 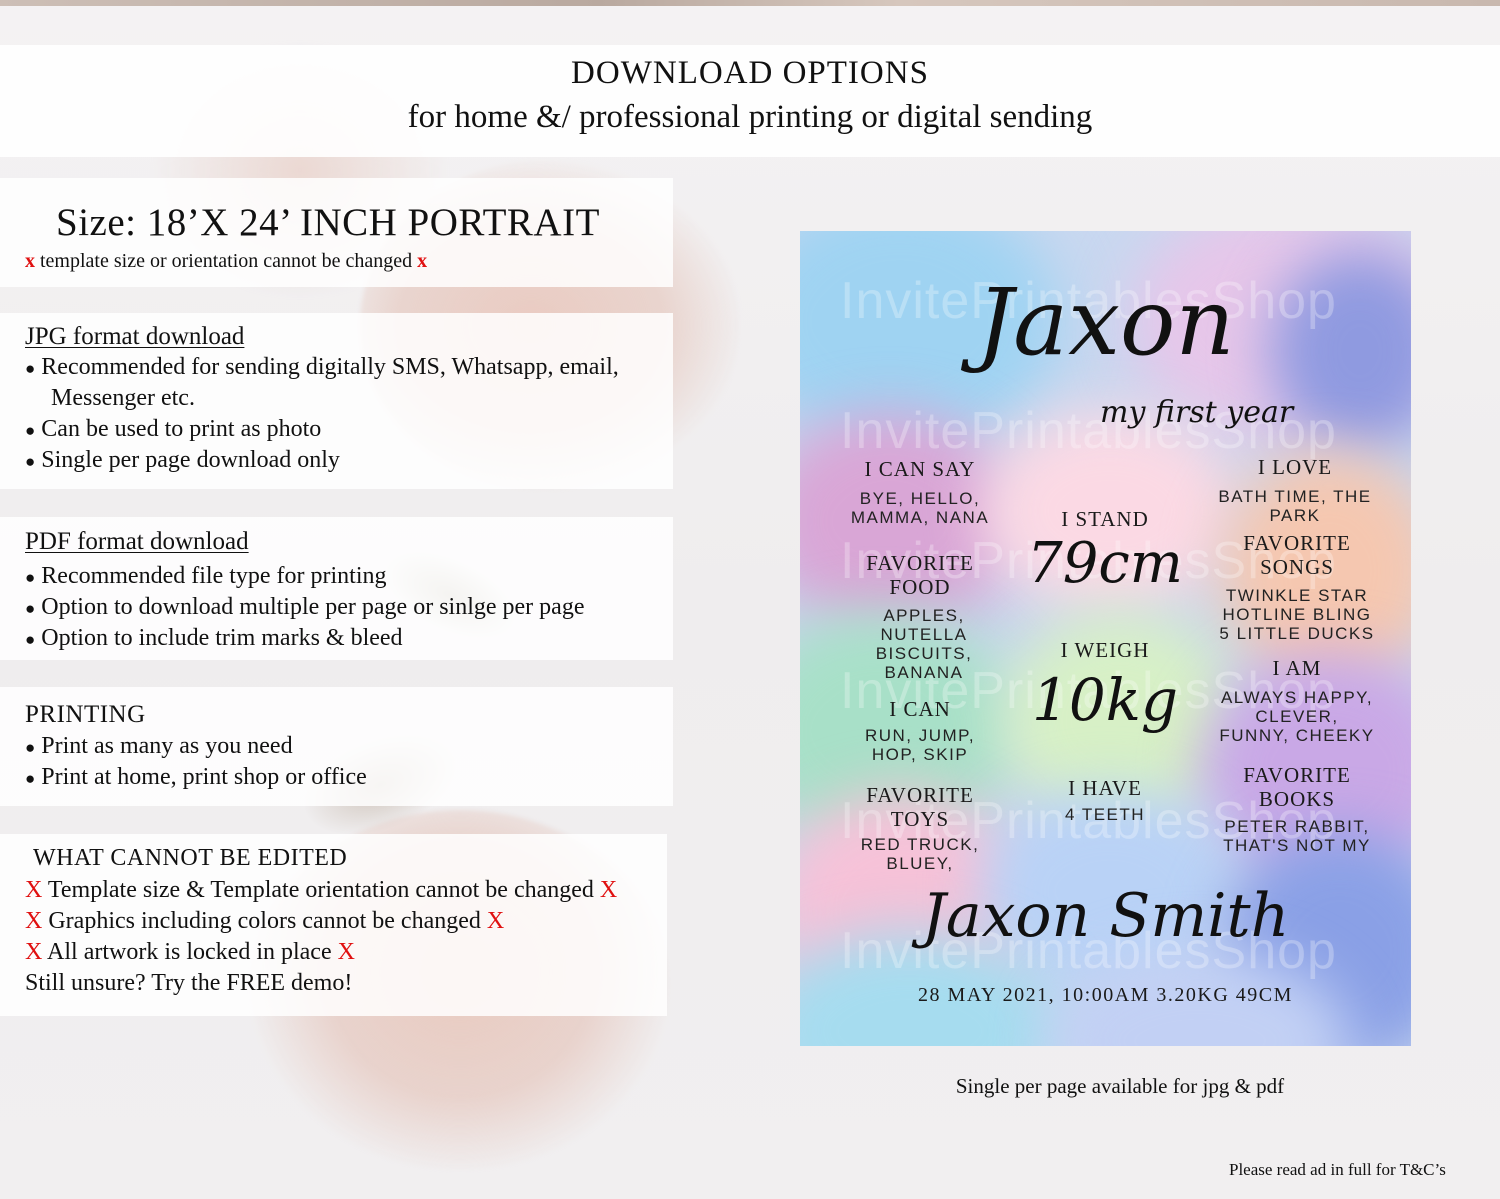 I want to click on free-demo-note: Still unsure? Try the FREE demo!, so click(x=189, y=983).